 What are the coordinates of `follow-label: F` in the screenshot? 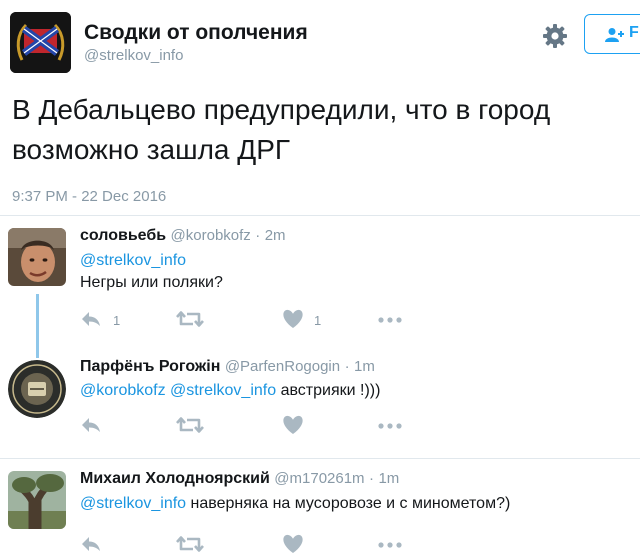 It's located at (634, 32).